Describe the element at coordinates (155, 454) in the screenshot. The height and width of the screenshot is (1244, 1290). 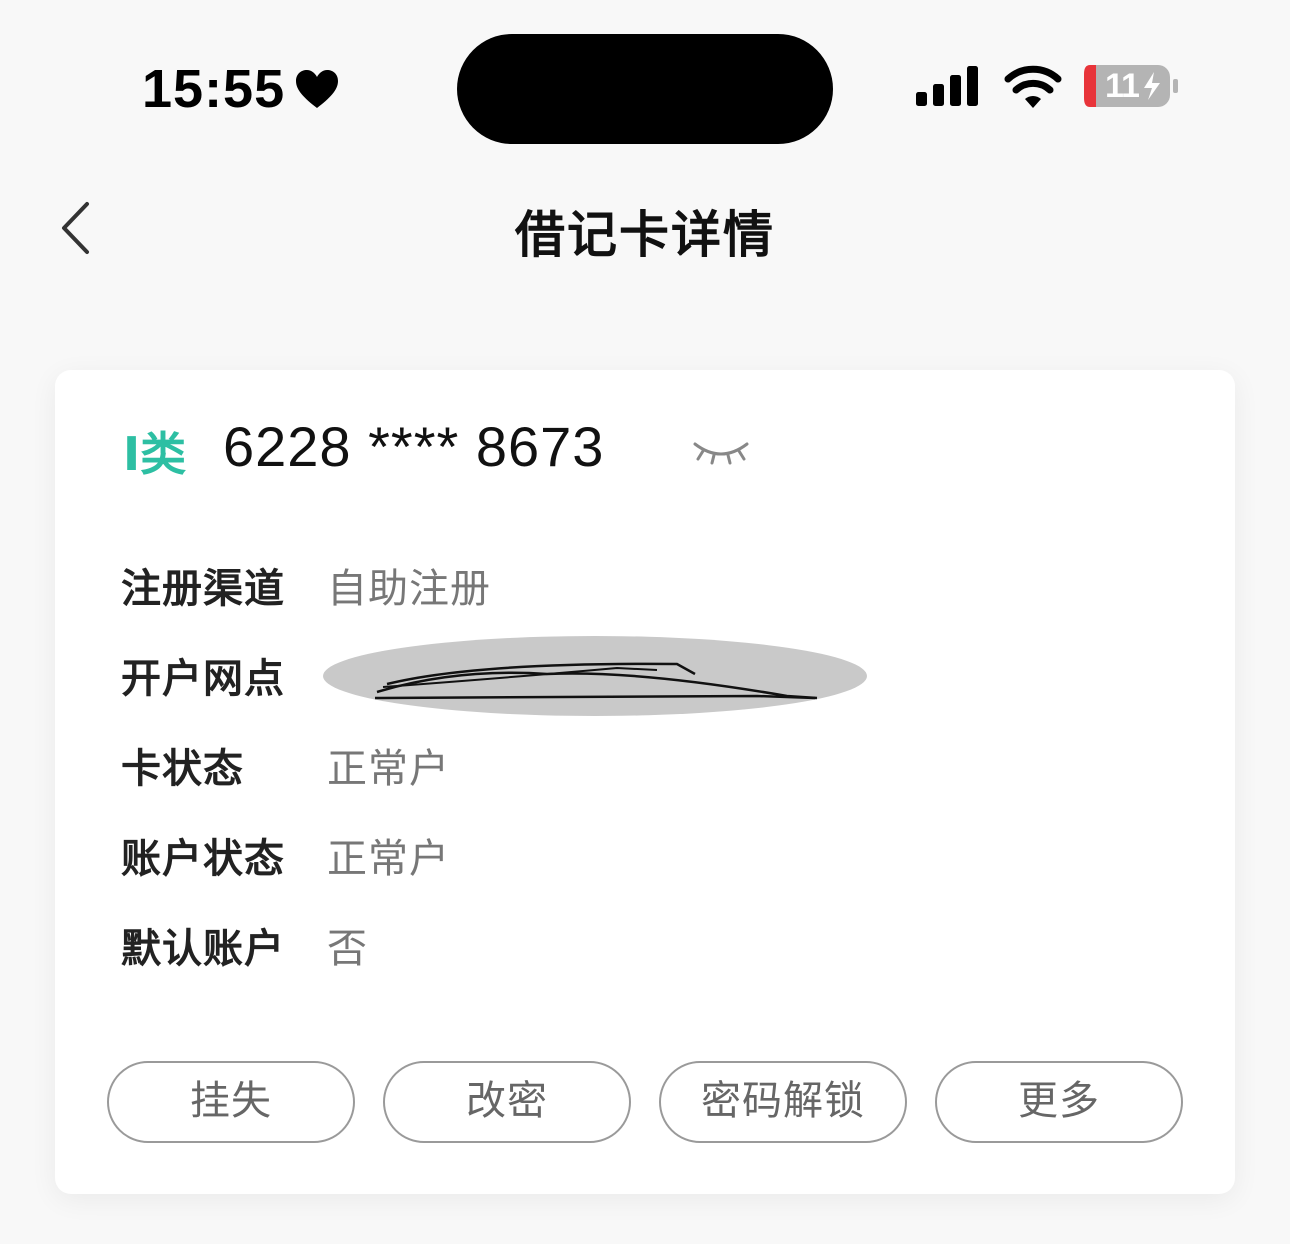
I see `card-type-badge: I类` at that location.